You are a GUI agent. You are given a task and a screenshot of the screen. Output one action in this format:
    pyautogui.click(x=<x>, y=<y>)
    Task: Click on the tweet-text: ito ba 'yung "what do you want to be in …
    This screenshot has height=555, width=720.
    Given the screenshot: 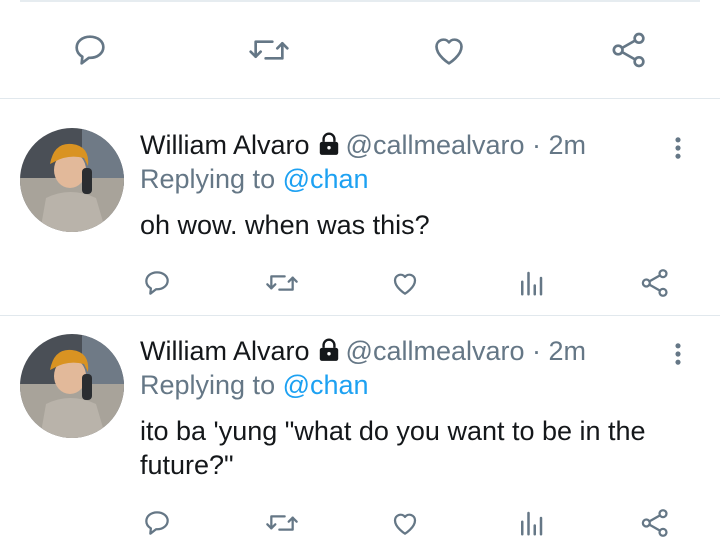 What is the action you would take?
    pyautogui.click(x=393, y=448)
    